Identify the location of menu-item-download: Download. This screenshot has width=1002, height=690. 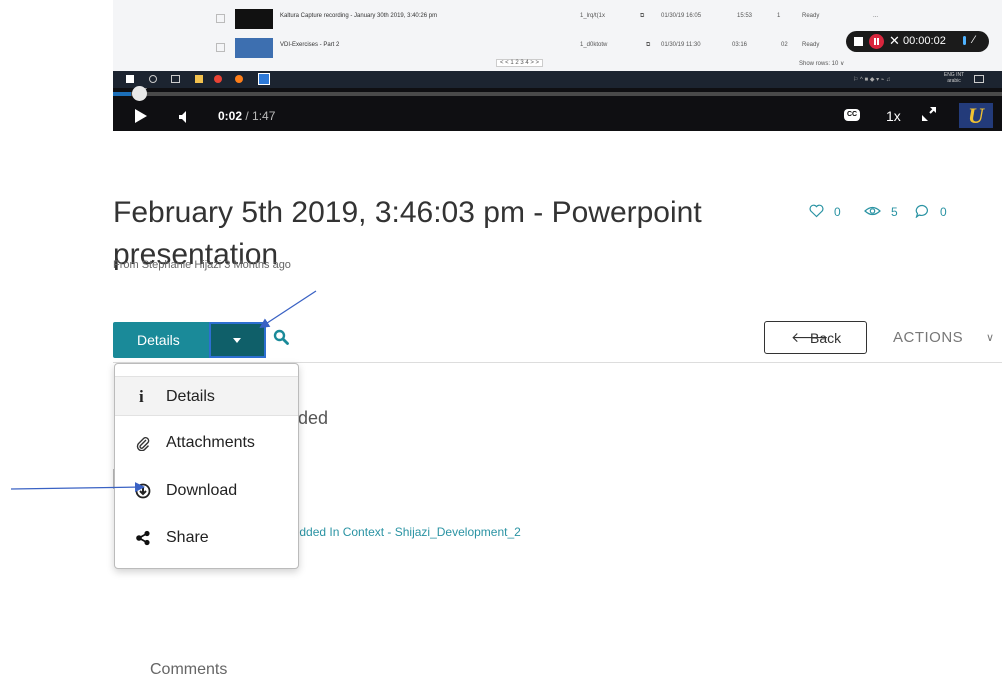
(206, 491).